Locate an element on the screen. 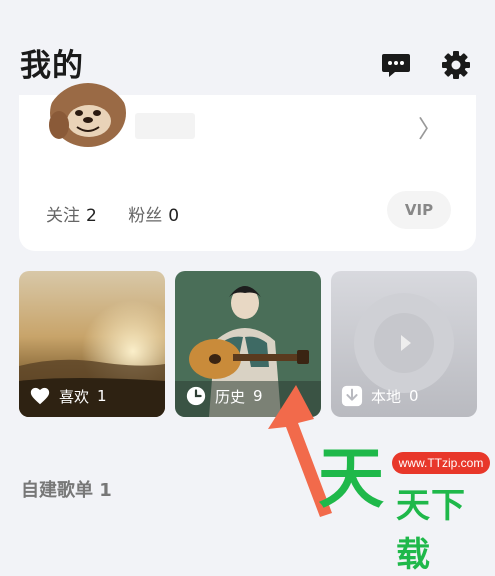  local-count: 0 is located at coordinates (414, 396).